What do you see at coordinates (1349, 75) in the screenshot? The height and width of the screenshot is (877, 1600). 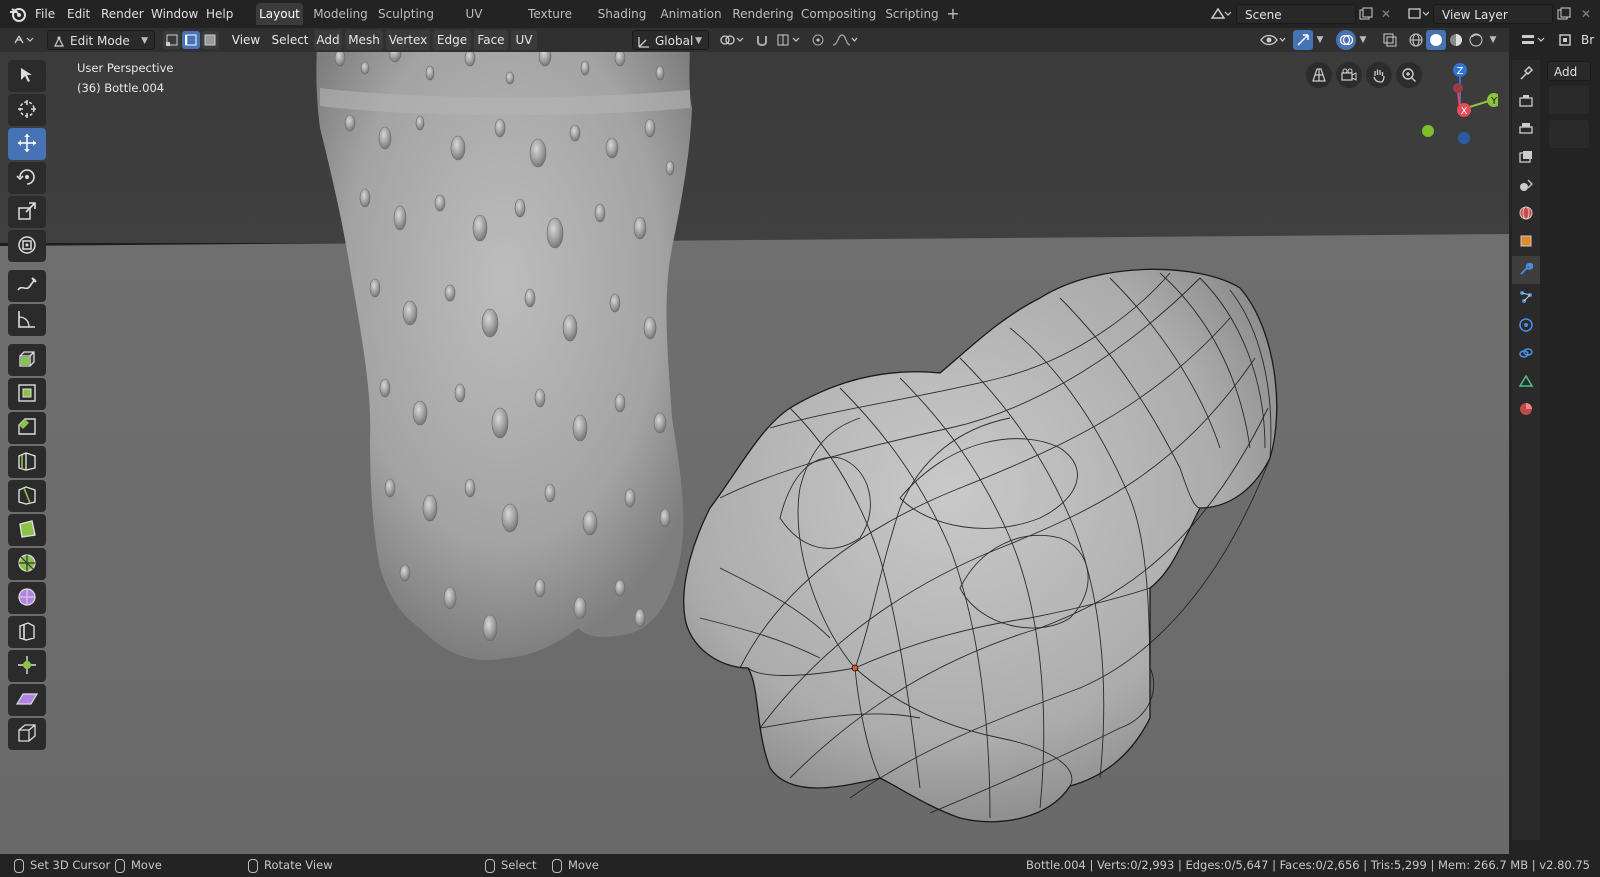 I see `camera-view-icon` at bounding box center [1349, 75].